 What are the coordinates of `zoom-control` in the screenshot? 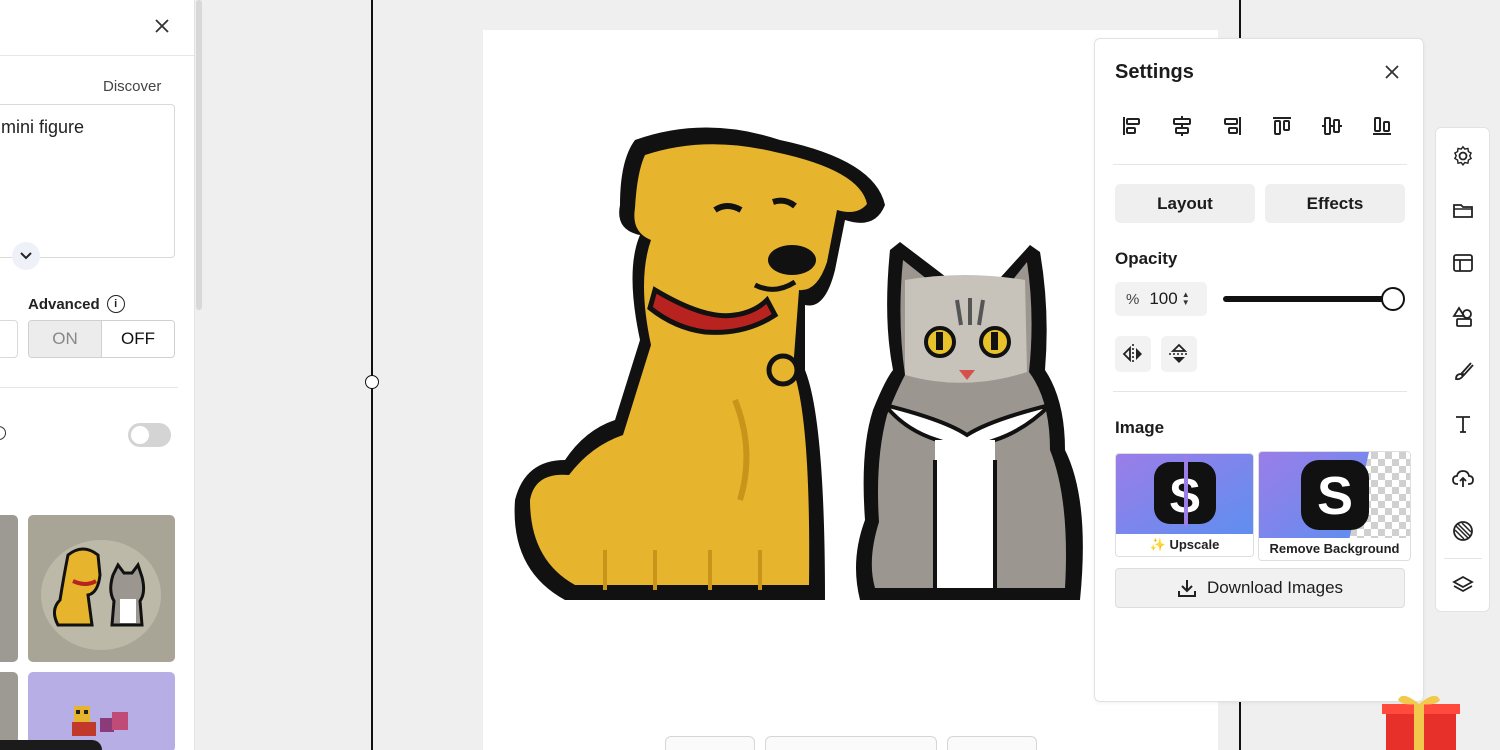 It's located at (851, 743).